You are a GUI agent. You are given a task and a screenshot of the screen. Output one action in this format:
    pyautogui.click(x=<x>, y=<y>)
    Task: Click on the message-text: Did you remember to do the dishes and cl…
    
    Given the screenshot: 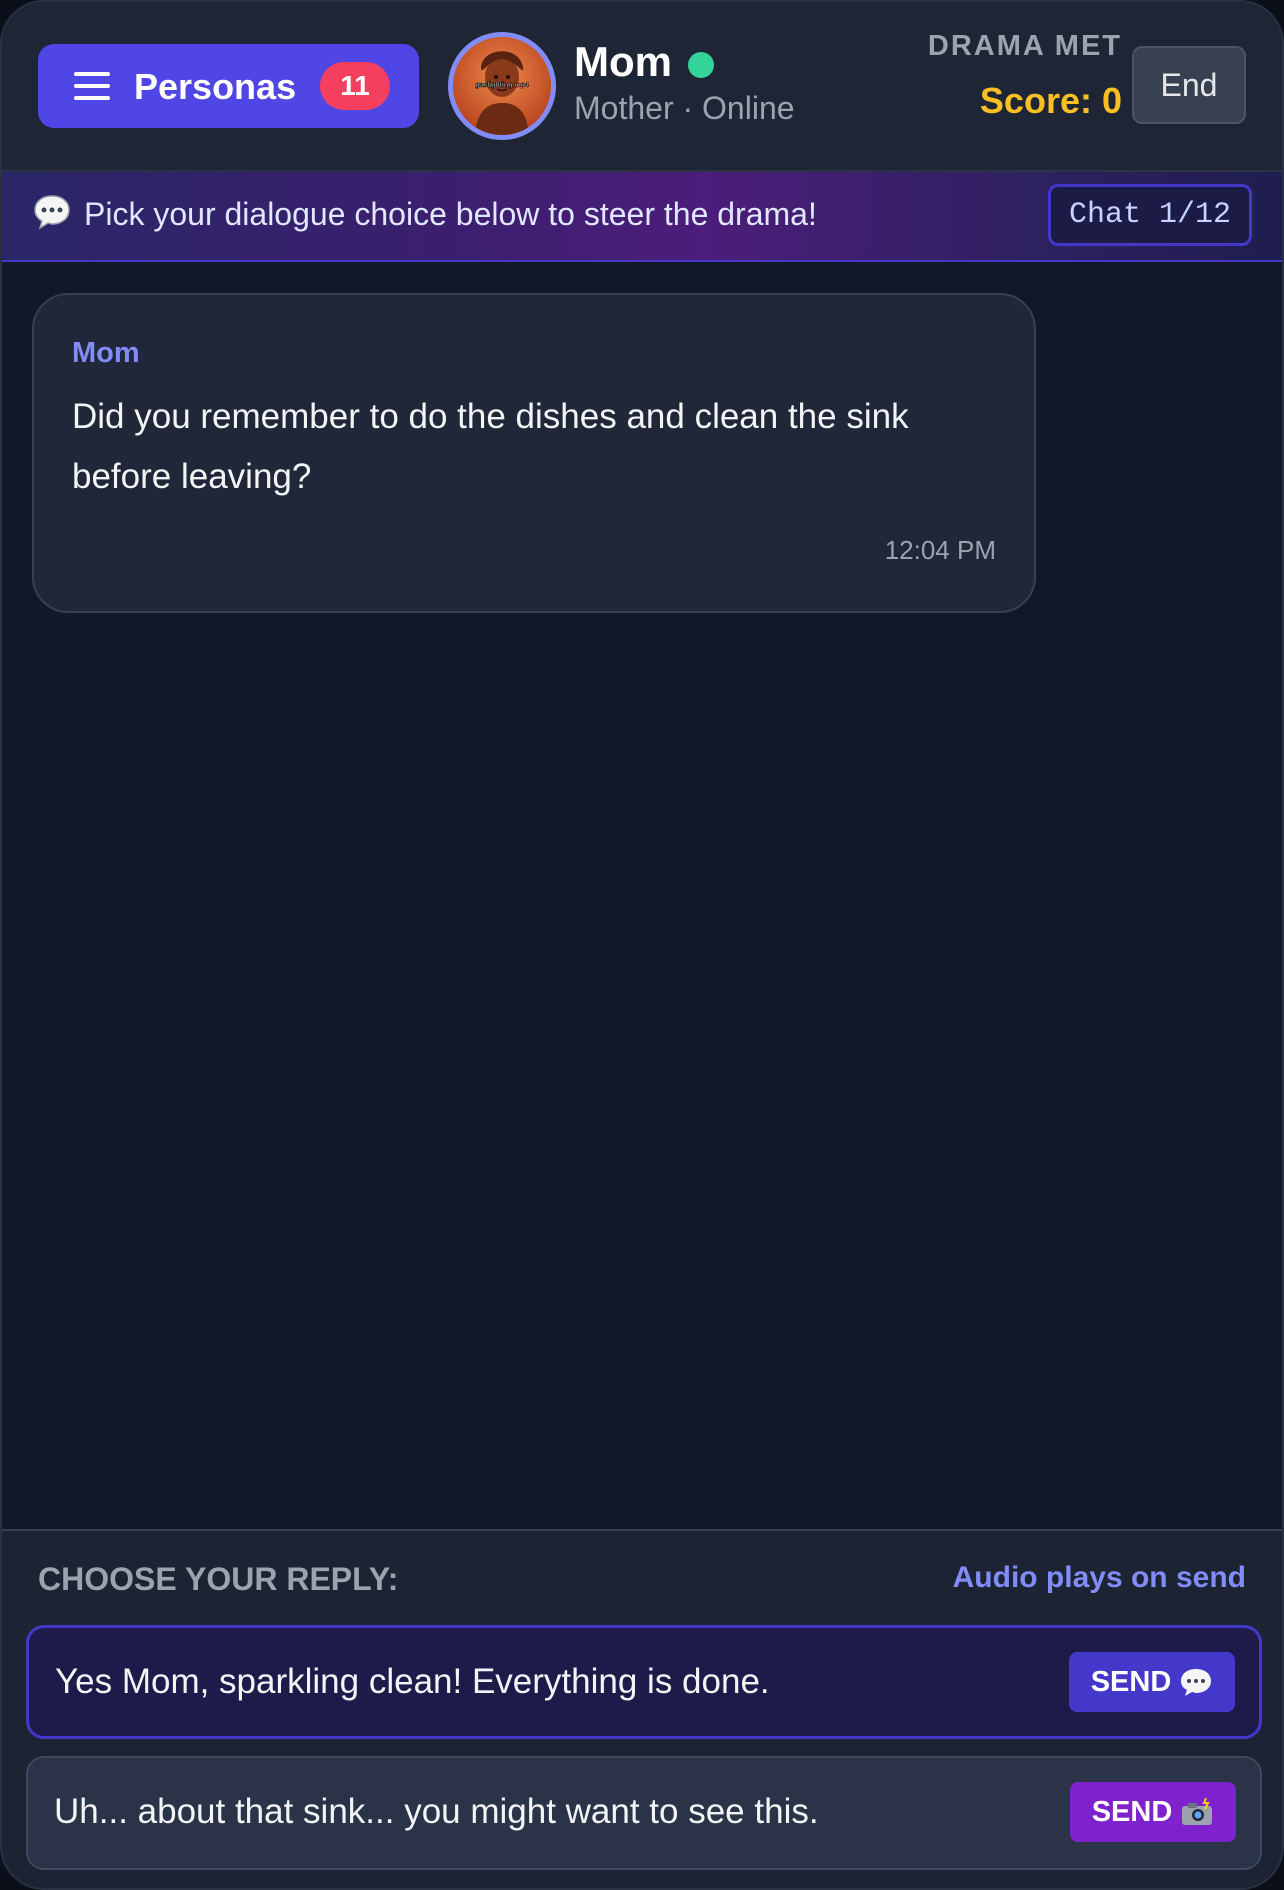 What is the action you would take?
    pyautogui.click(x=490, y=446)
    